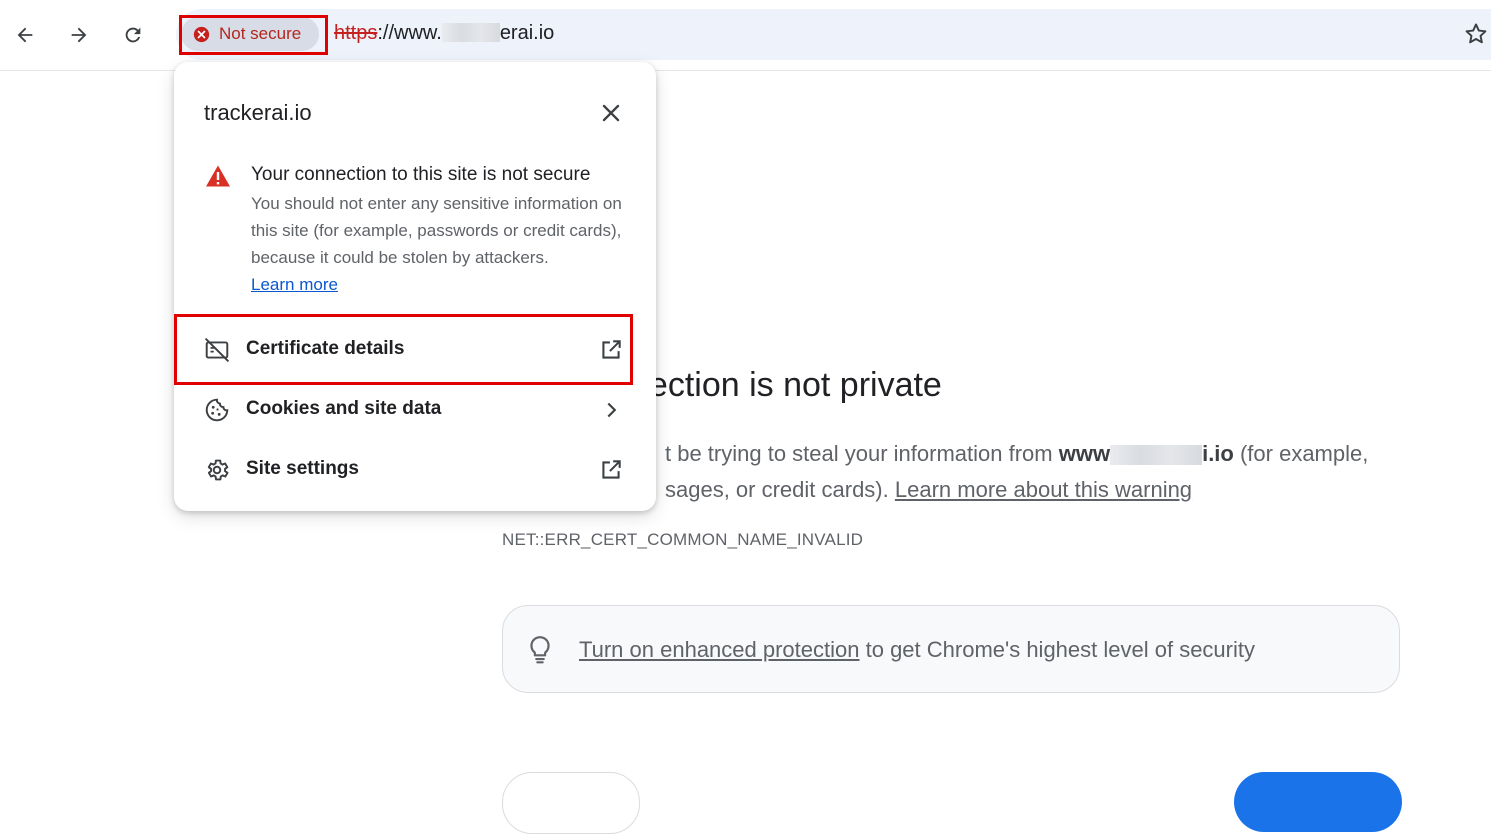  Describe the element at coordinates (833, 34) in the screenshot. I see `address-bar: Not secure https://www. erai.io` at that location.